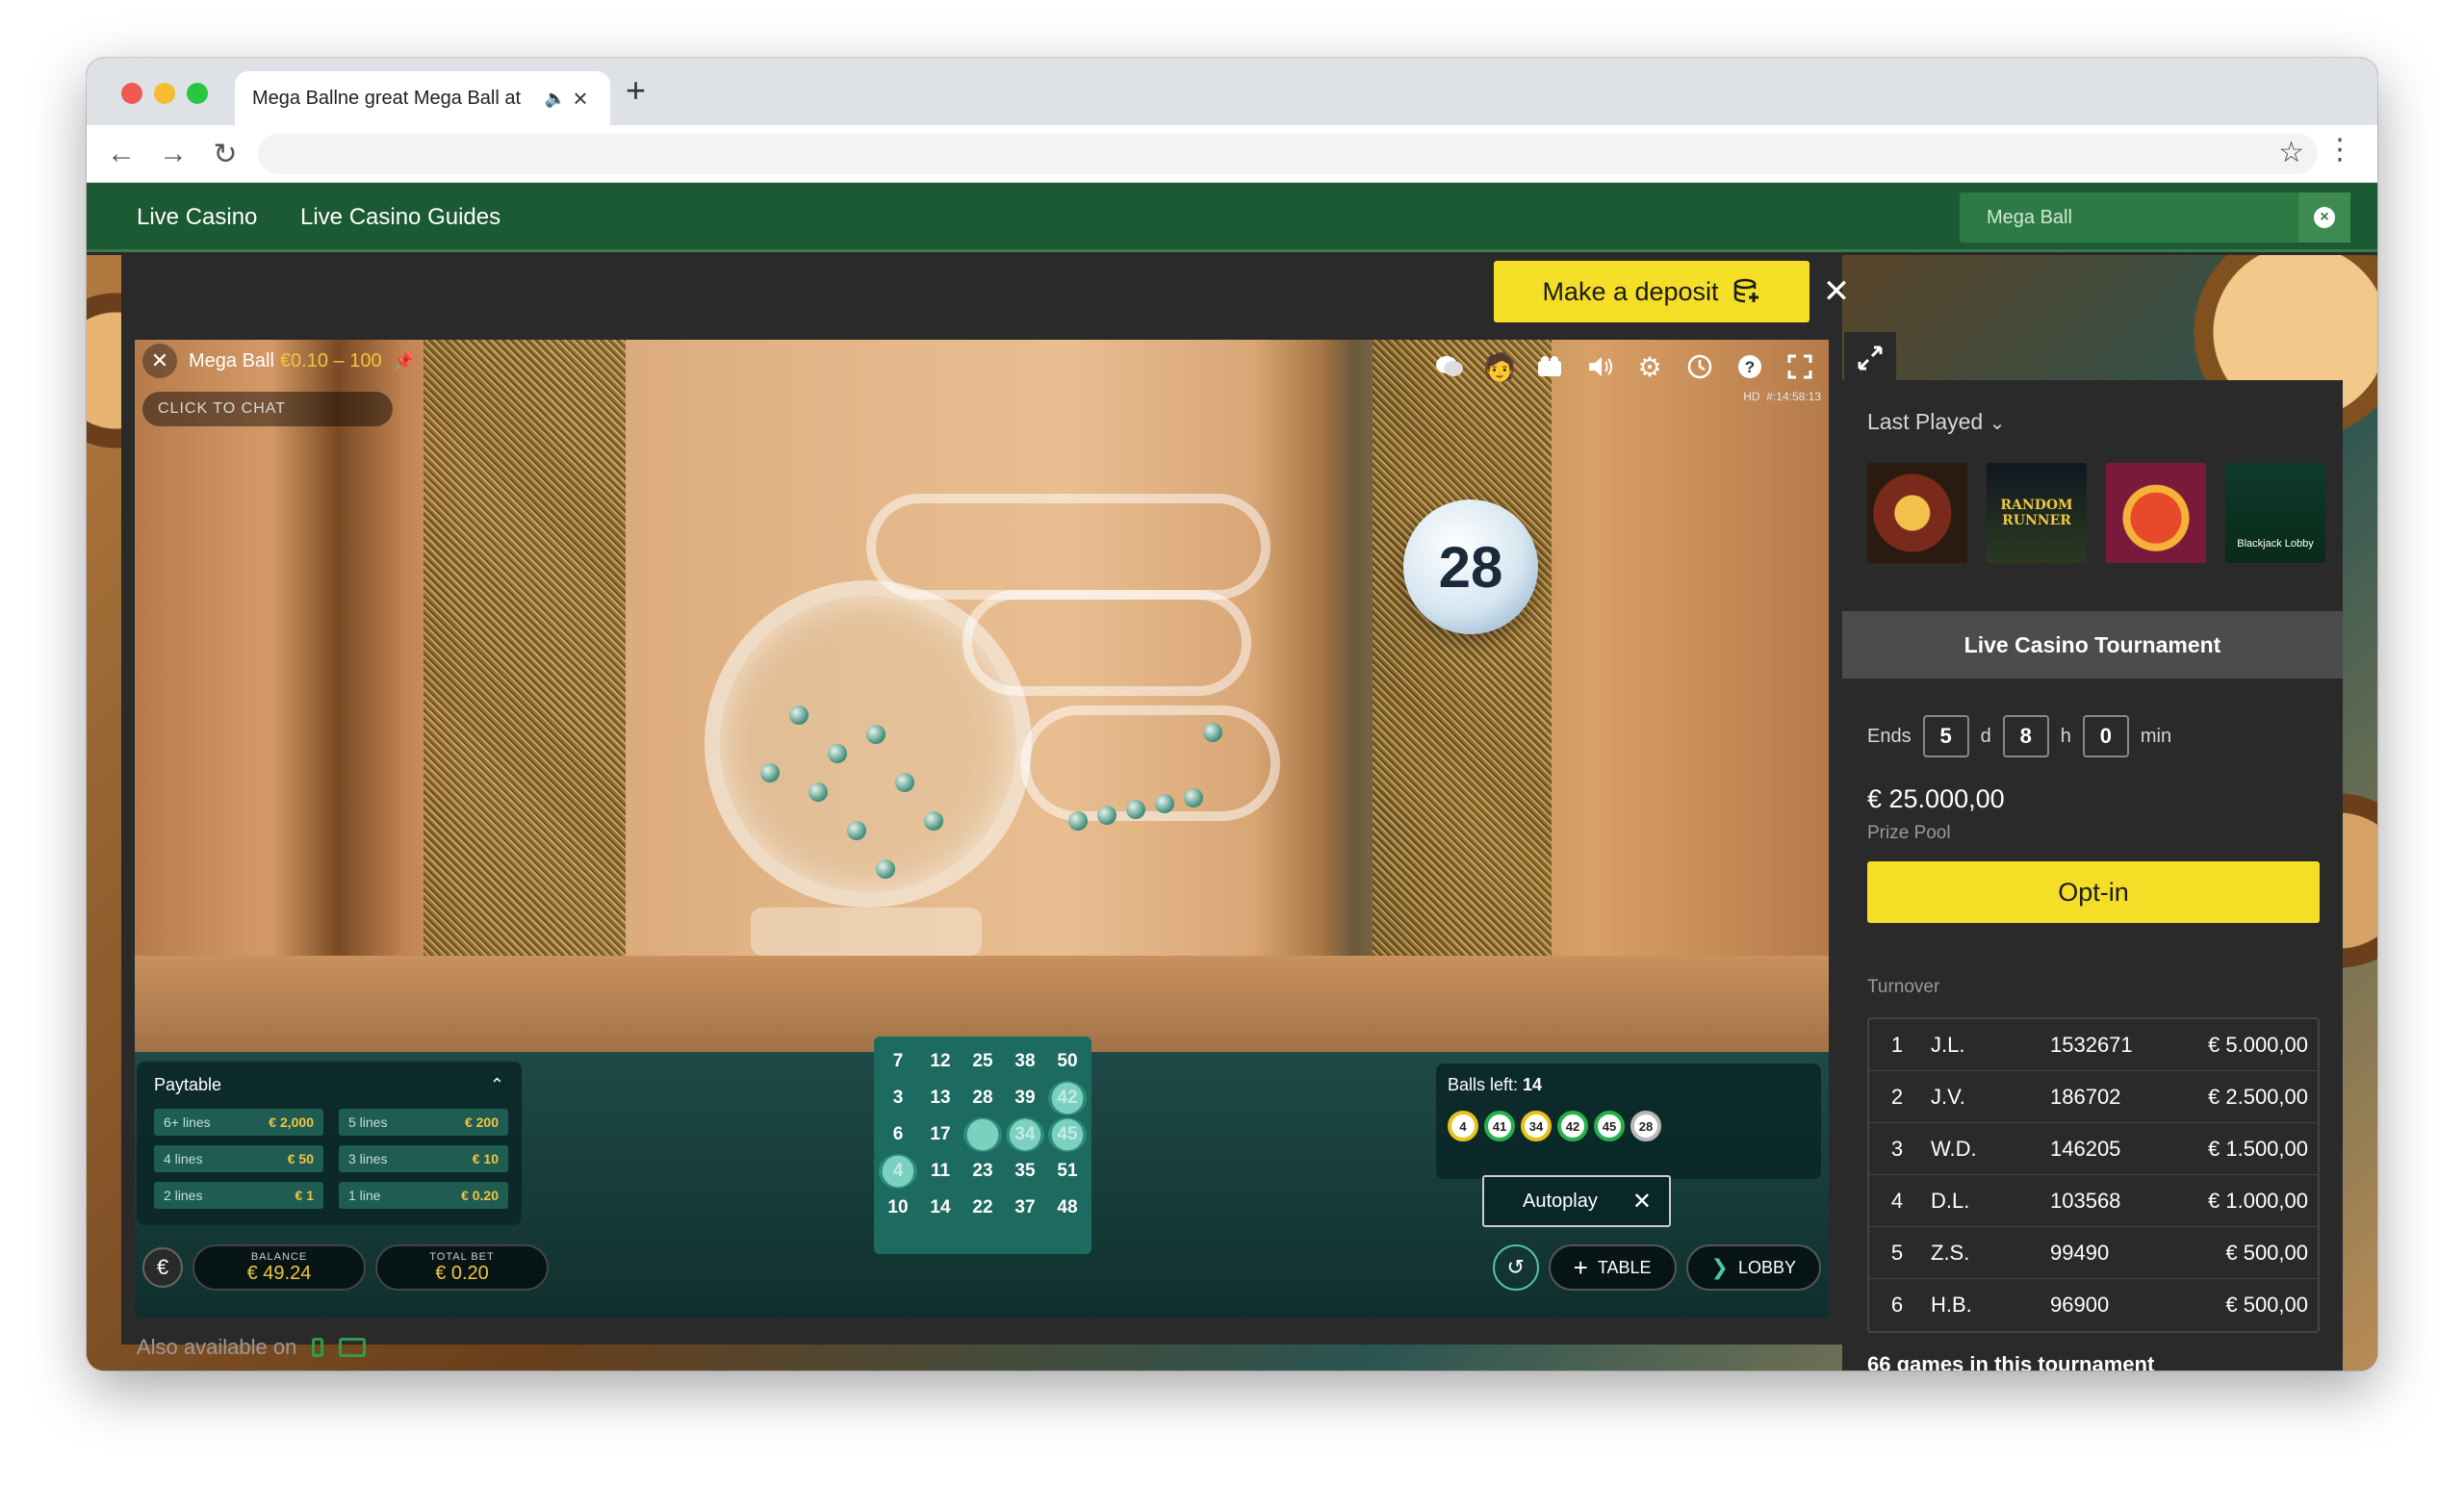 This screenshot has width=2464, height=1486. What do you see at coordinates (353, 1347) in the screenshot?
I see `tablet-icon` at bounding box center [353, 1347].